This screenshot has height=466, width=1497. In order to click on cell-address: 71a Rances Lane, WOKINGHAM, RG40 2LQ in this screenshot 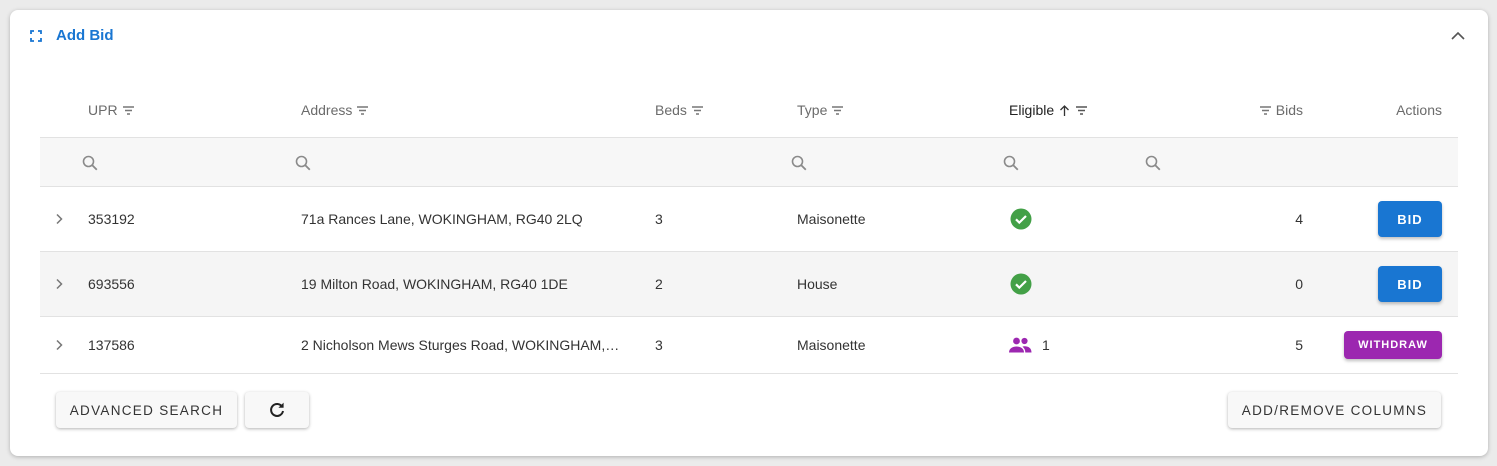, I will do `click(442, 219)`.